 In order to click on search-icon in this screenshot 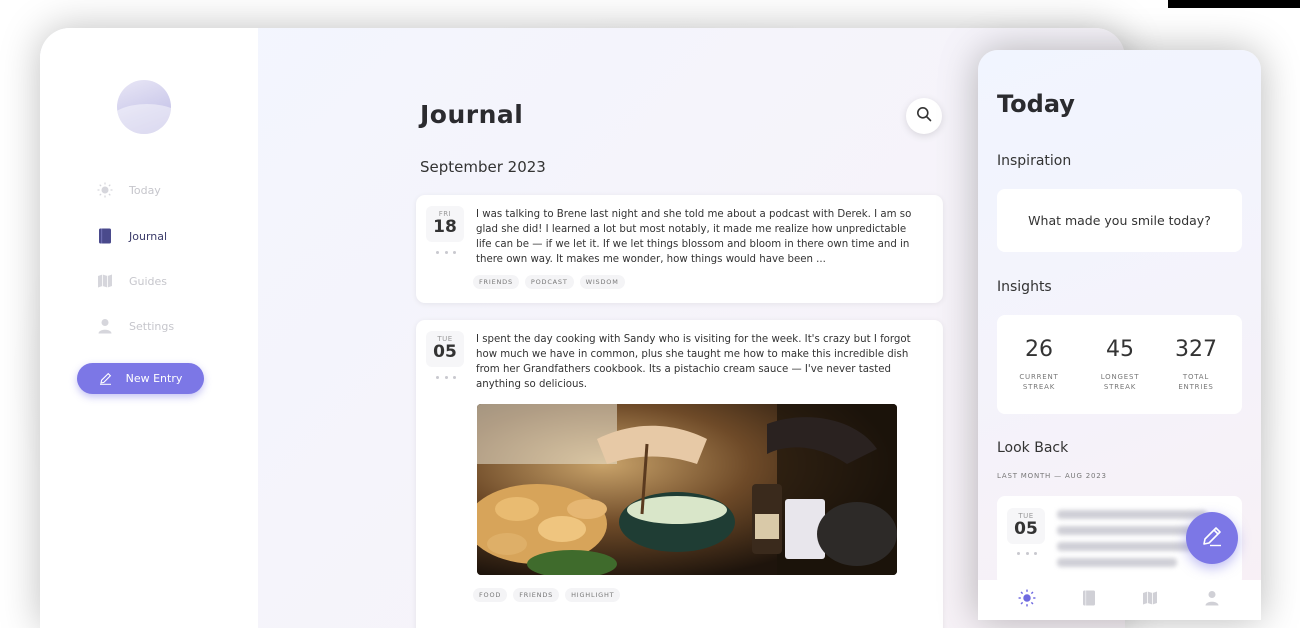, I will do `click(924, 116)`.